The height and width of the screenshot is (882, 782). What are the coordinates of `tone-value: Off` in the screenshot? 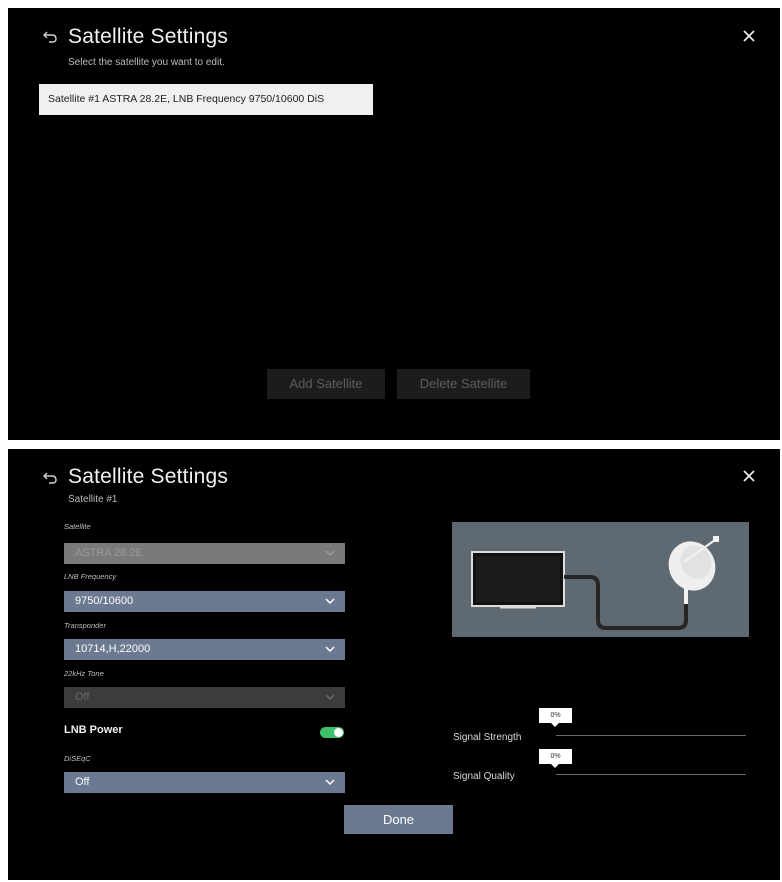 It's located at (82, 697).